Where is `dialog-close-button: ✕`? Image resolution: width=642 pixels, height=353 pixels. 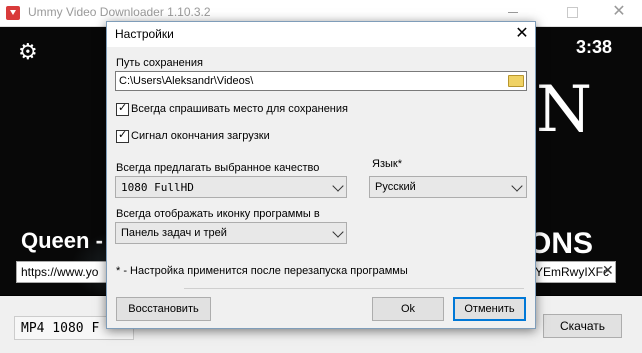 dialog-close-button: ✕ is located at coordinates (522, 34).